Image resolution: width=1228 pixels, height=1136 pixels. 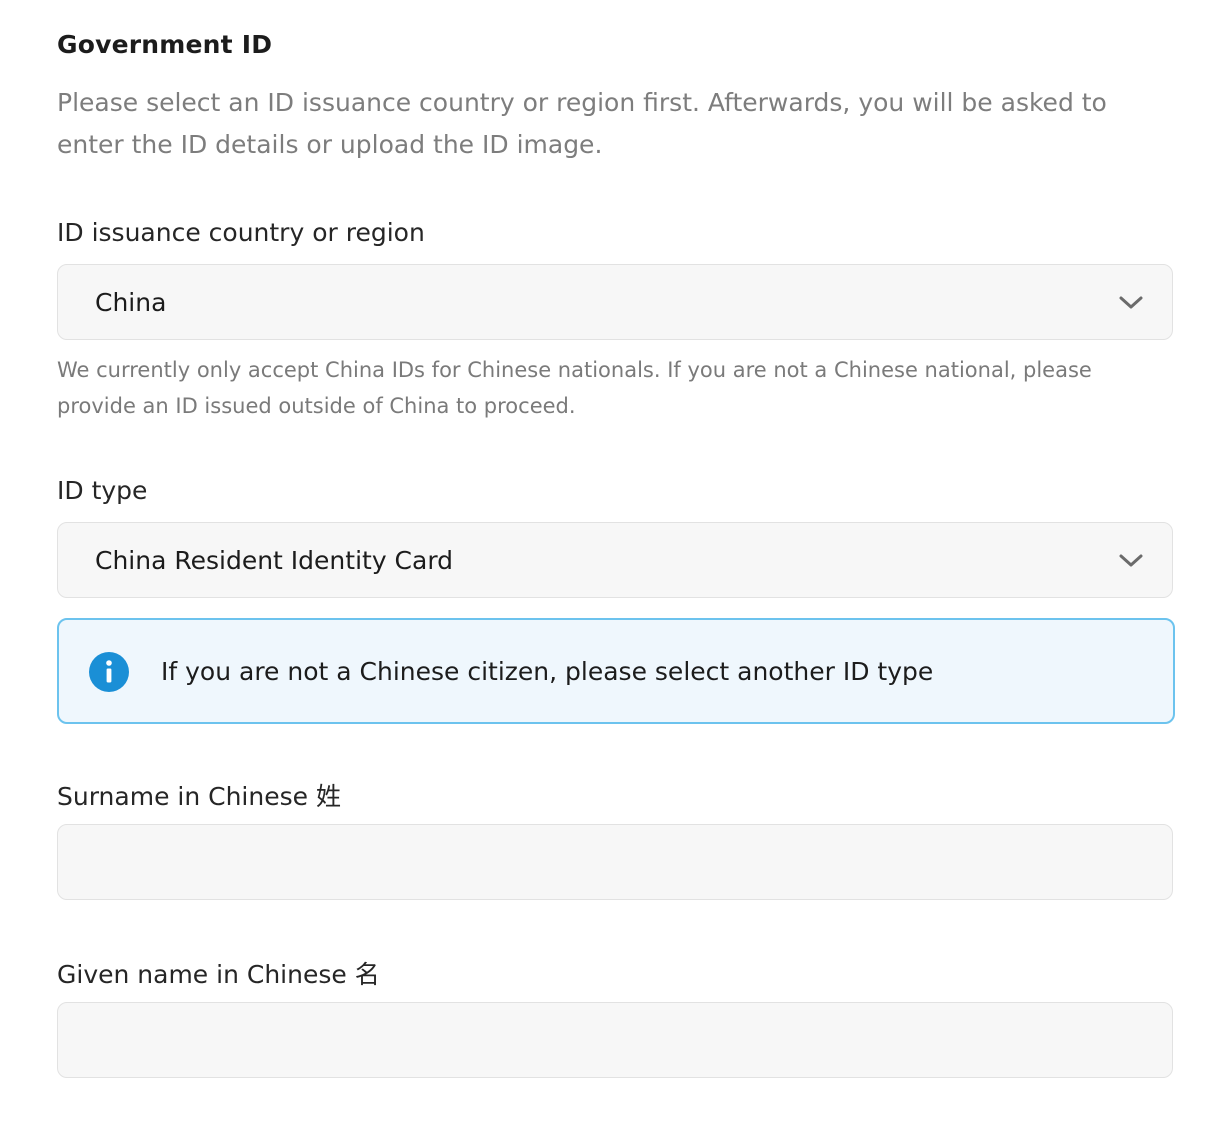 I want to click on country-select: China, so click(x=615, y=302).